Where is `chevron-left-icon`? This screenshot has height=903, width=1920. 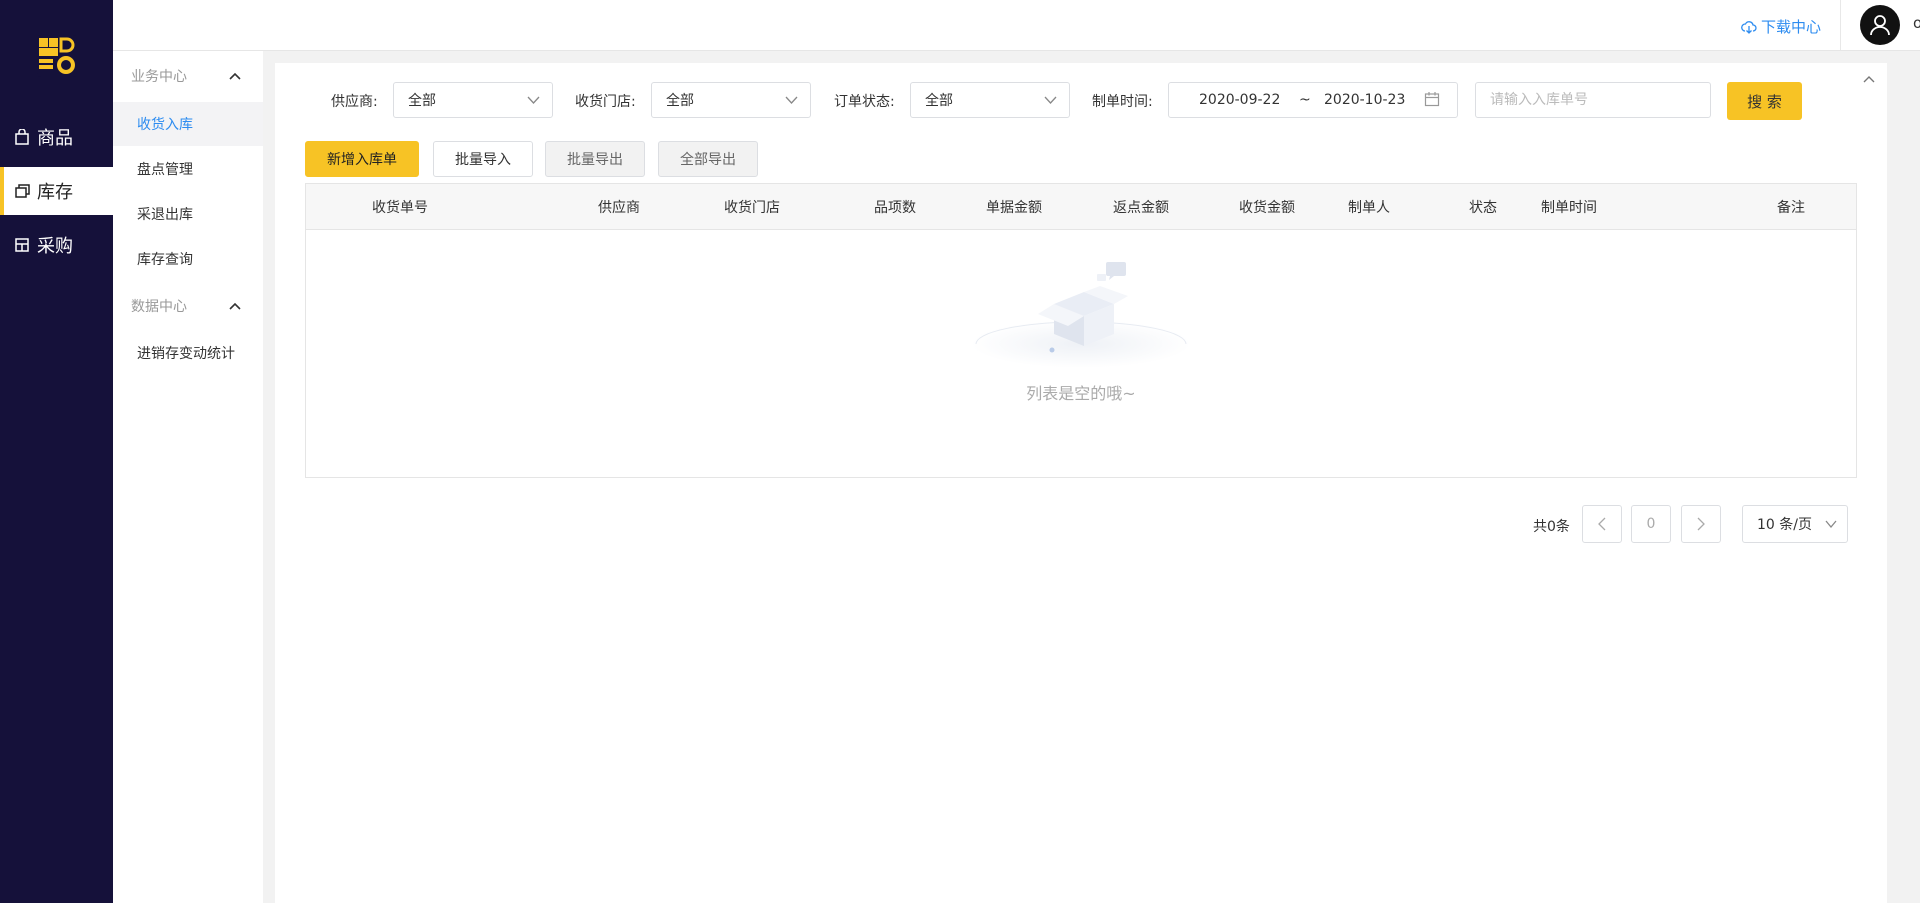
chevron-left-icon is located at coordinates (1602, 524).